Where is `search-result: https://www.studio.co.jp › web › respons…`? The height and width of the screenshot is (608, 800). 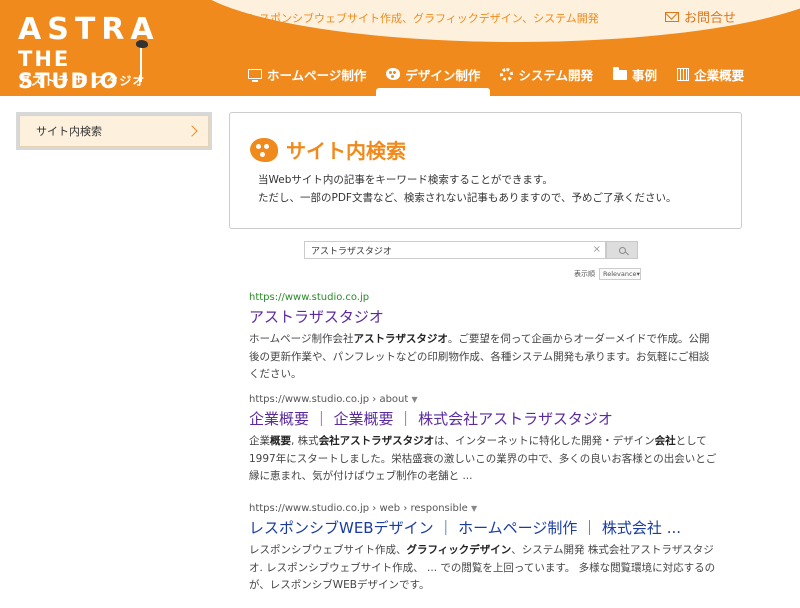
search-result: https://www.studio.co.jp › web › respons… is located at coordinates (484, 549).